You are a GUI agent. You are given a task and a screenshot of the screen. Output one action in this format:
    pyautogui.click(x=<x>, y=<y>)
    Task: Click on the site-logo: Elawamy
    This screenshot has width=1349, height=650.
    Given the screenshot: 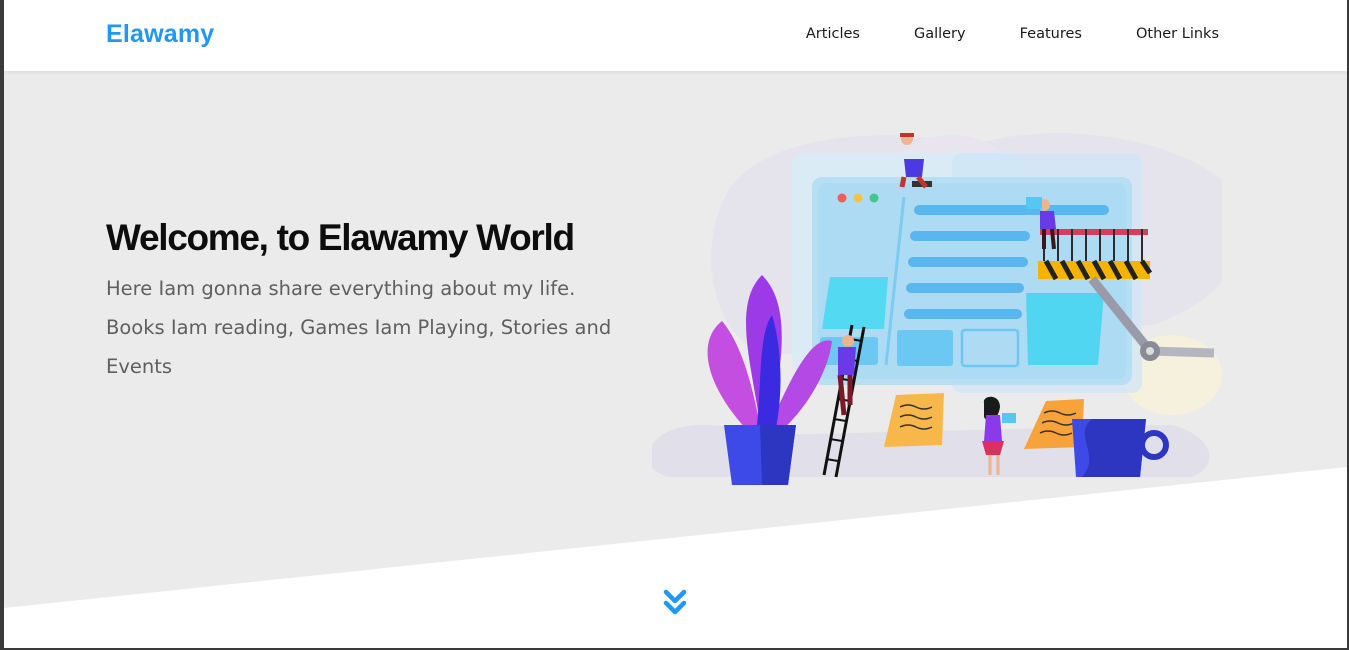 What is the action you would take?
    pyautogui.click(x=160, y=34)
    